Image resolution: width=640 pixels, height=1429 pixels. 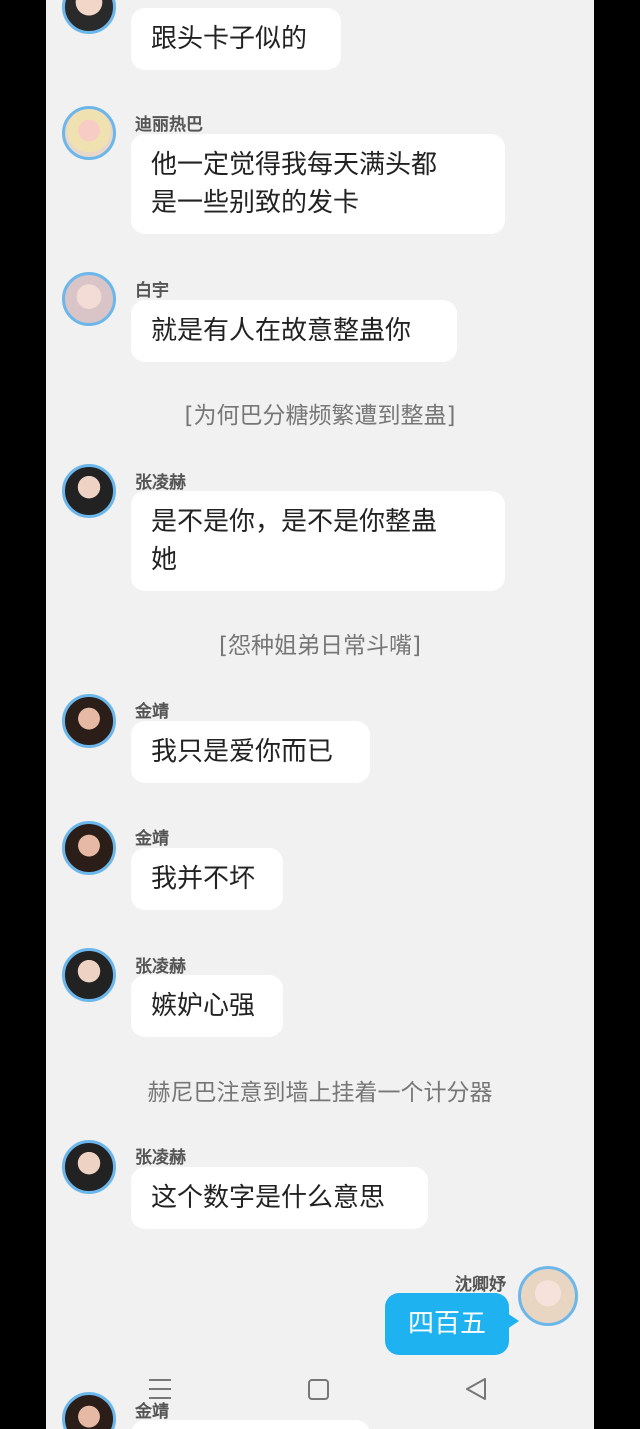 I want to click on message-text: 我只是爱你而已, so click(x=242, y=752).